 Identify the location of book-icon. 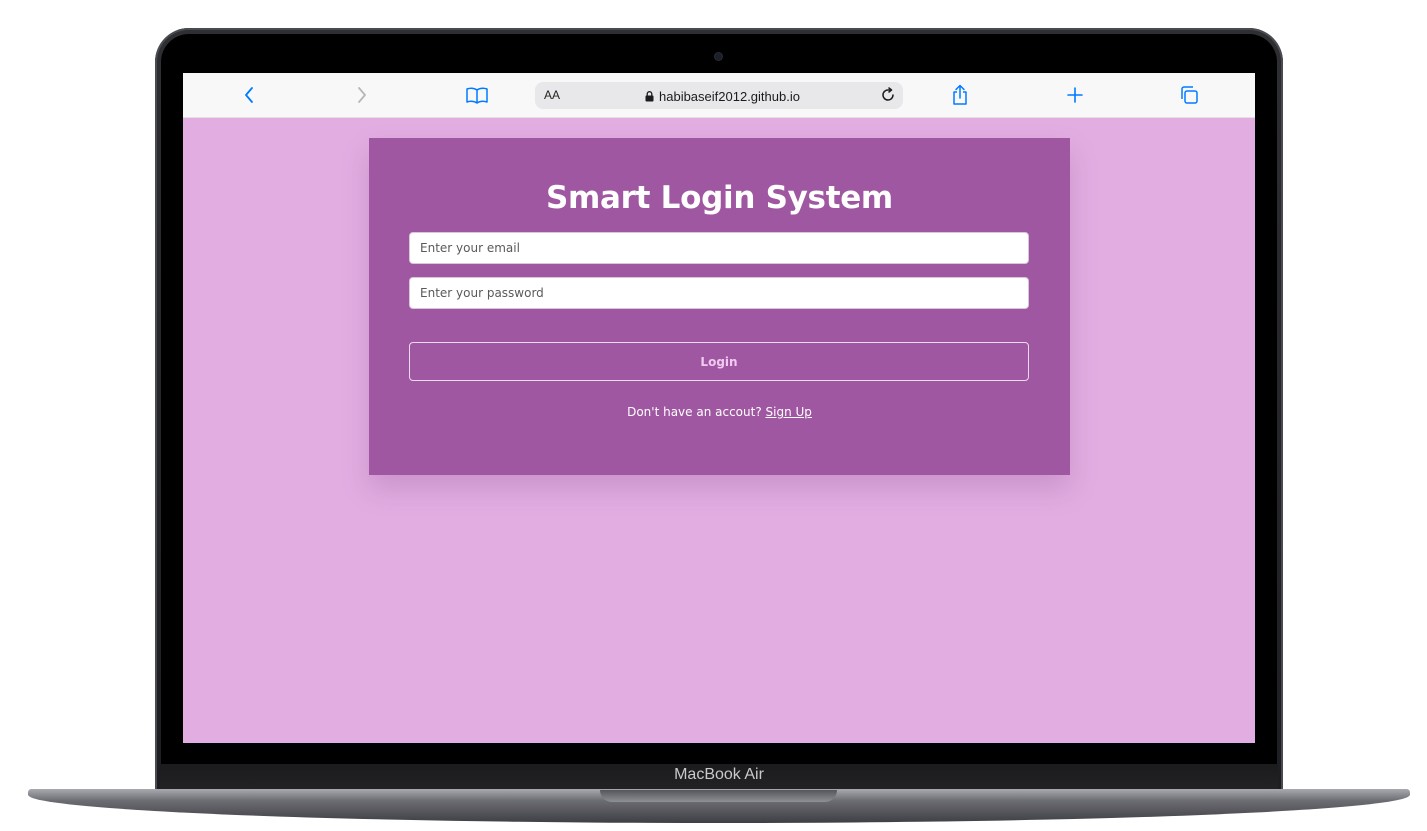
(477, 95).